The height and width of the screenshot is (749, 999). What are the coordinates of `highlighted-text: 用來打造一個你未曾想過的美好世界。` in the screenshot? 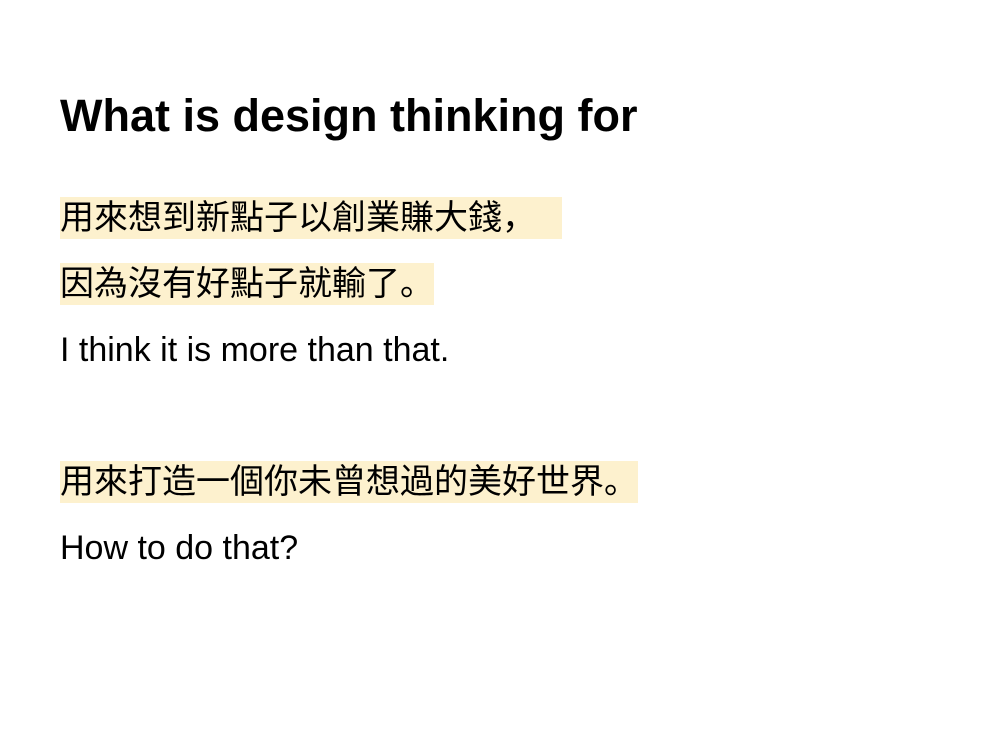 It's located at (349, 482).